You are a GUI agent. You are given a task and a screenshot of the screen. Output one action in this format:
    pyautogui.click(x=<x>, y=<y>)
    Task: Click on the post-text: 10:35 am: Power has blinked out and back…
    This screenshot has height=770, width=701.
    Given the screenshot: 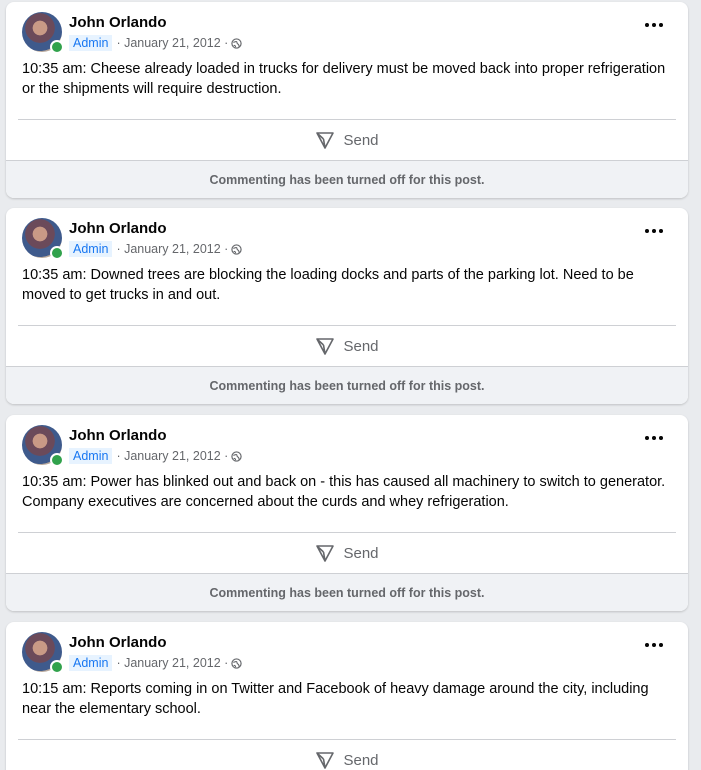 What is the action you would take?
    pyautogui.click(x=344, y=492)
    